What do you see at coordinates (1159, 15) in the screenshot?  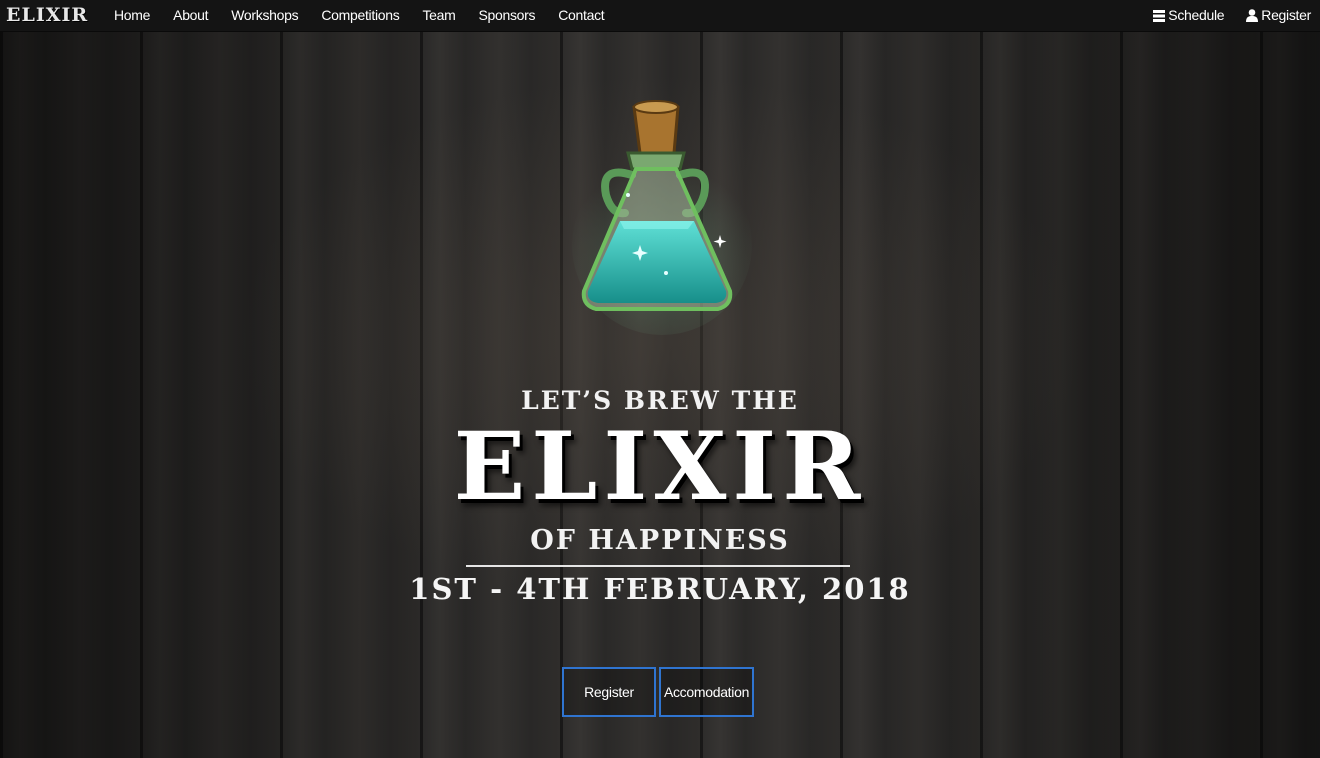 I see `list-icon` at bounding box center [1159, 15].